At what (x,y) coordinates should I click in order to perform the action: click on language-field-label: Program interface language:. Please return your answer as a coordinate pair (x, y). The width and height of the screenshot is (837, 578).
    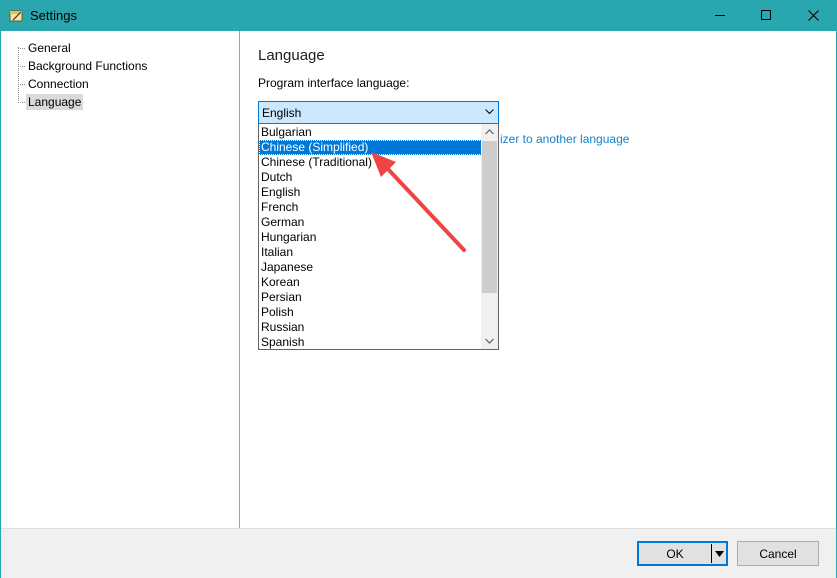
    Looking at the image, I should click on (334, 83).